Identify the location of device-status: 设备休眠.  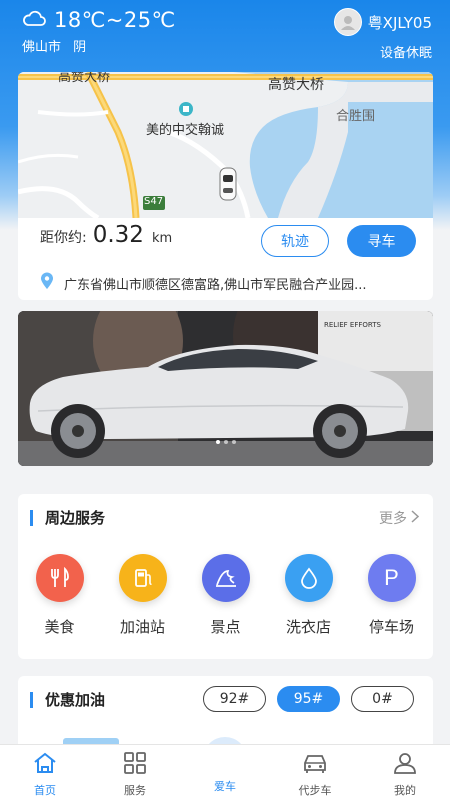
(405, 53).